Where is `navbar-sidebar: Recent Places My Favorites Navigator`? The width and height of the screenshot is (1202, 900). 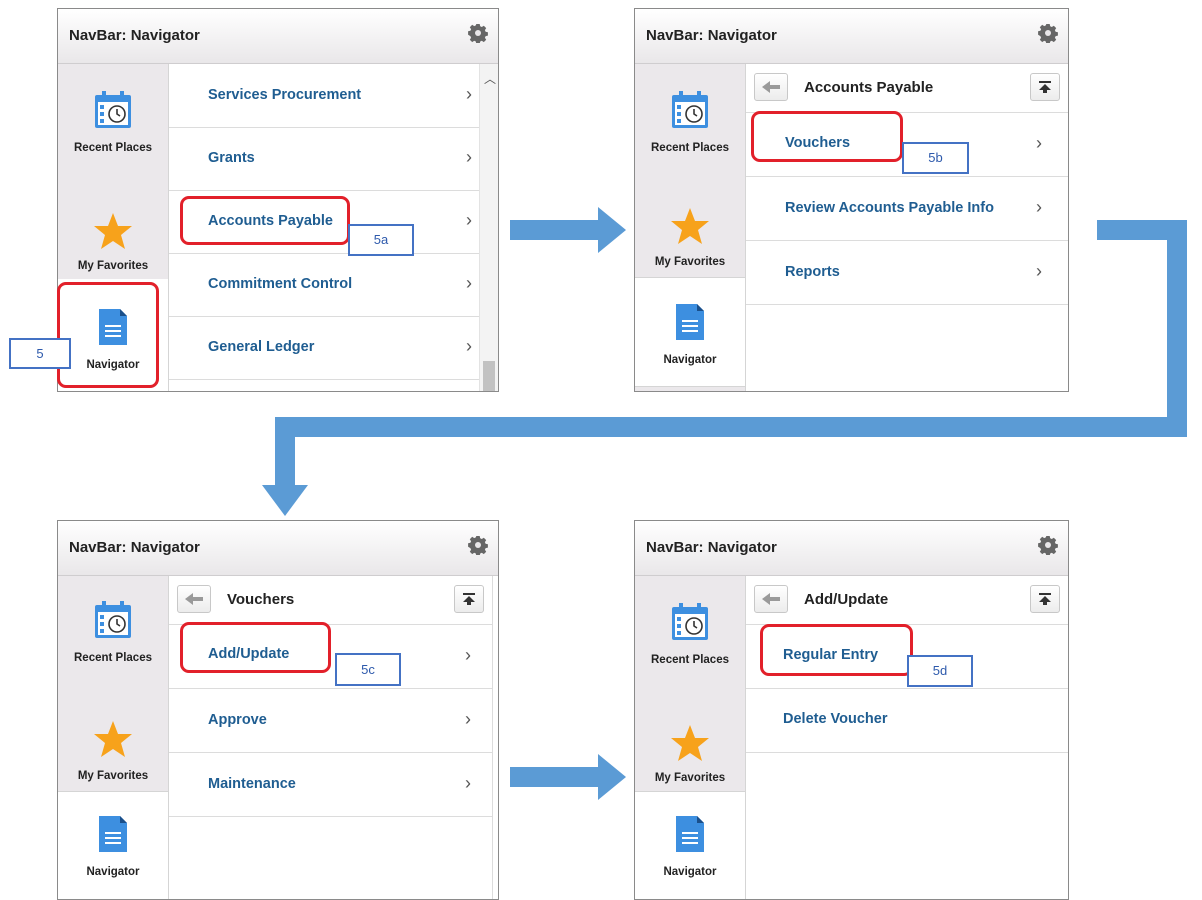
navbar-sidebar: Recent Places My Favorites Navigator is located at coordinates (690, 737).